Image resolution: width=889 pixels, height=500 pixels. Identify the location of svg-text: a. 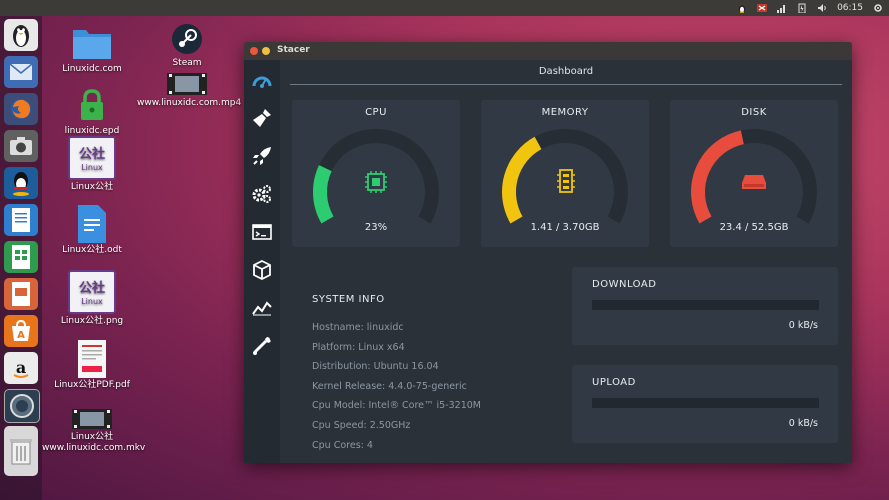
(21, 367).